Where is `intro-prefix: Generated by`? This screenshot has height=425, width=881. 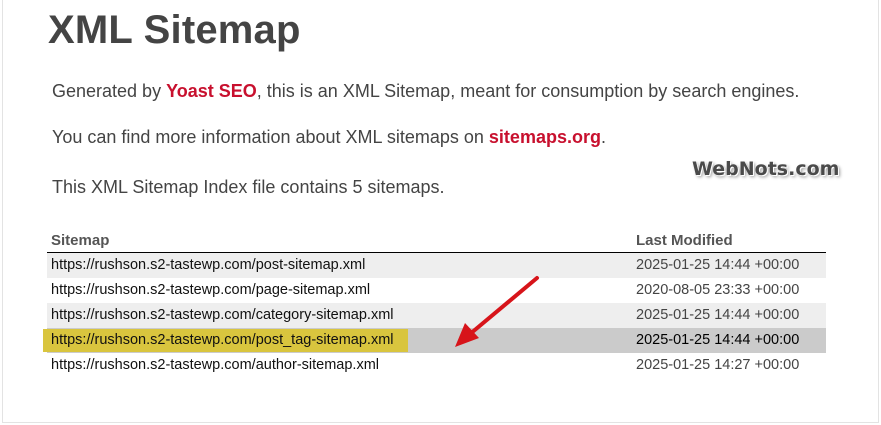
intro-prefix: Generated by is located at coordinates (109, 91).